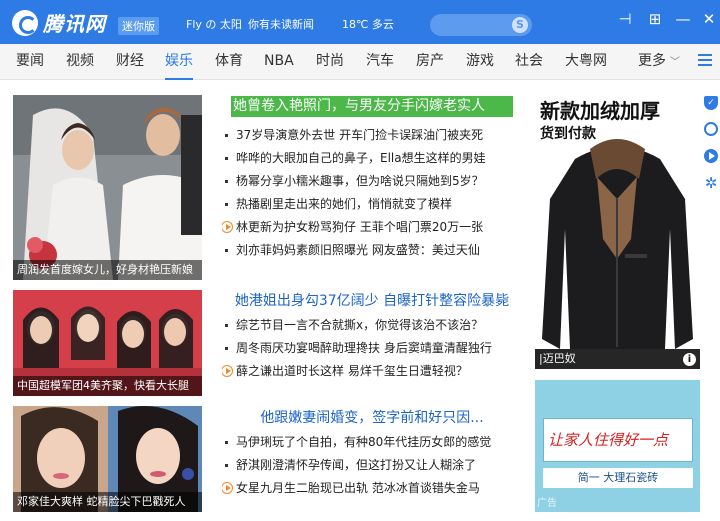 This screenshot has height=521, width=720. What do you see at coordinates (689, 359) in the screenshot?
I see `ad-info-icon: i` at bounding box center [689, 359].